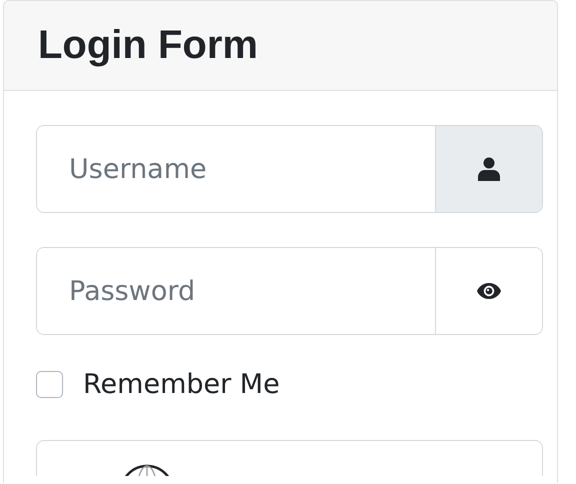  What do you see at coordinates (148, 45) in the screenshot?
I see `form-title: Login Form` at bounding box center [148, 45].